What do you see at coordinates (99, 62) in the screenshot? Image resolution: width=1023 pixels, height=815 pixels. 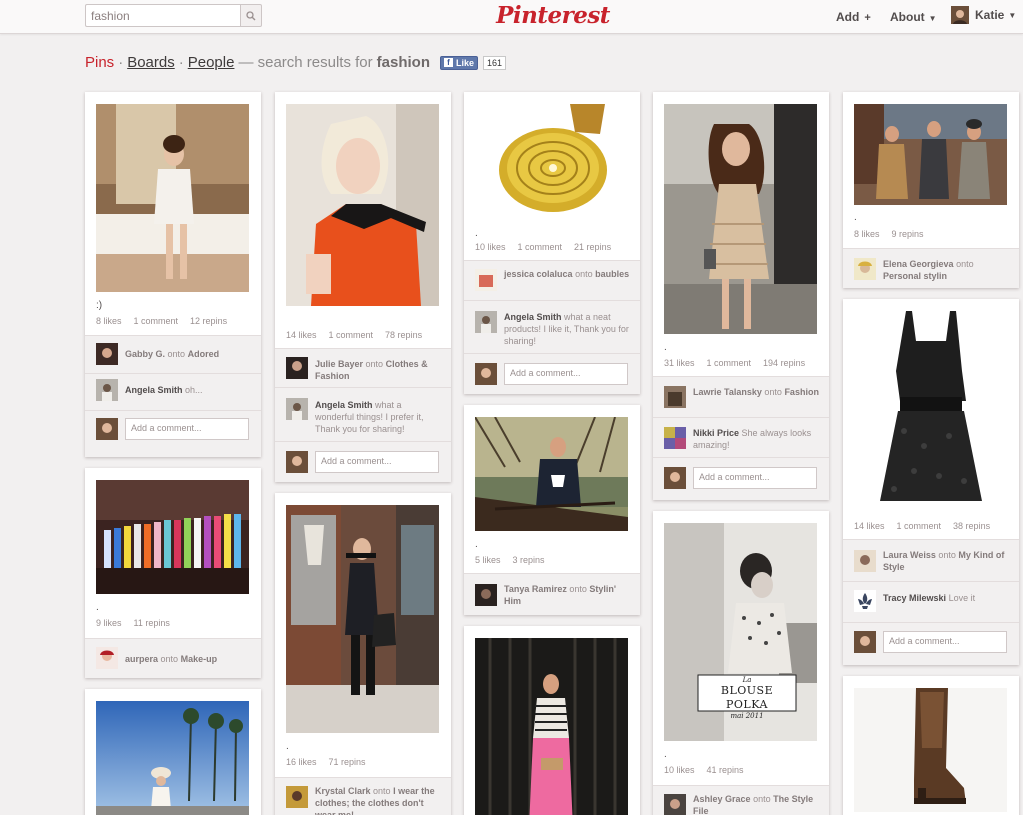 I see `filter-pins: Pins` at bounding box center [99, 62].